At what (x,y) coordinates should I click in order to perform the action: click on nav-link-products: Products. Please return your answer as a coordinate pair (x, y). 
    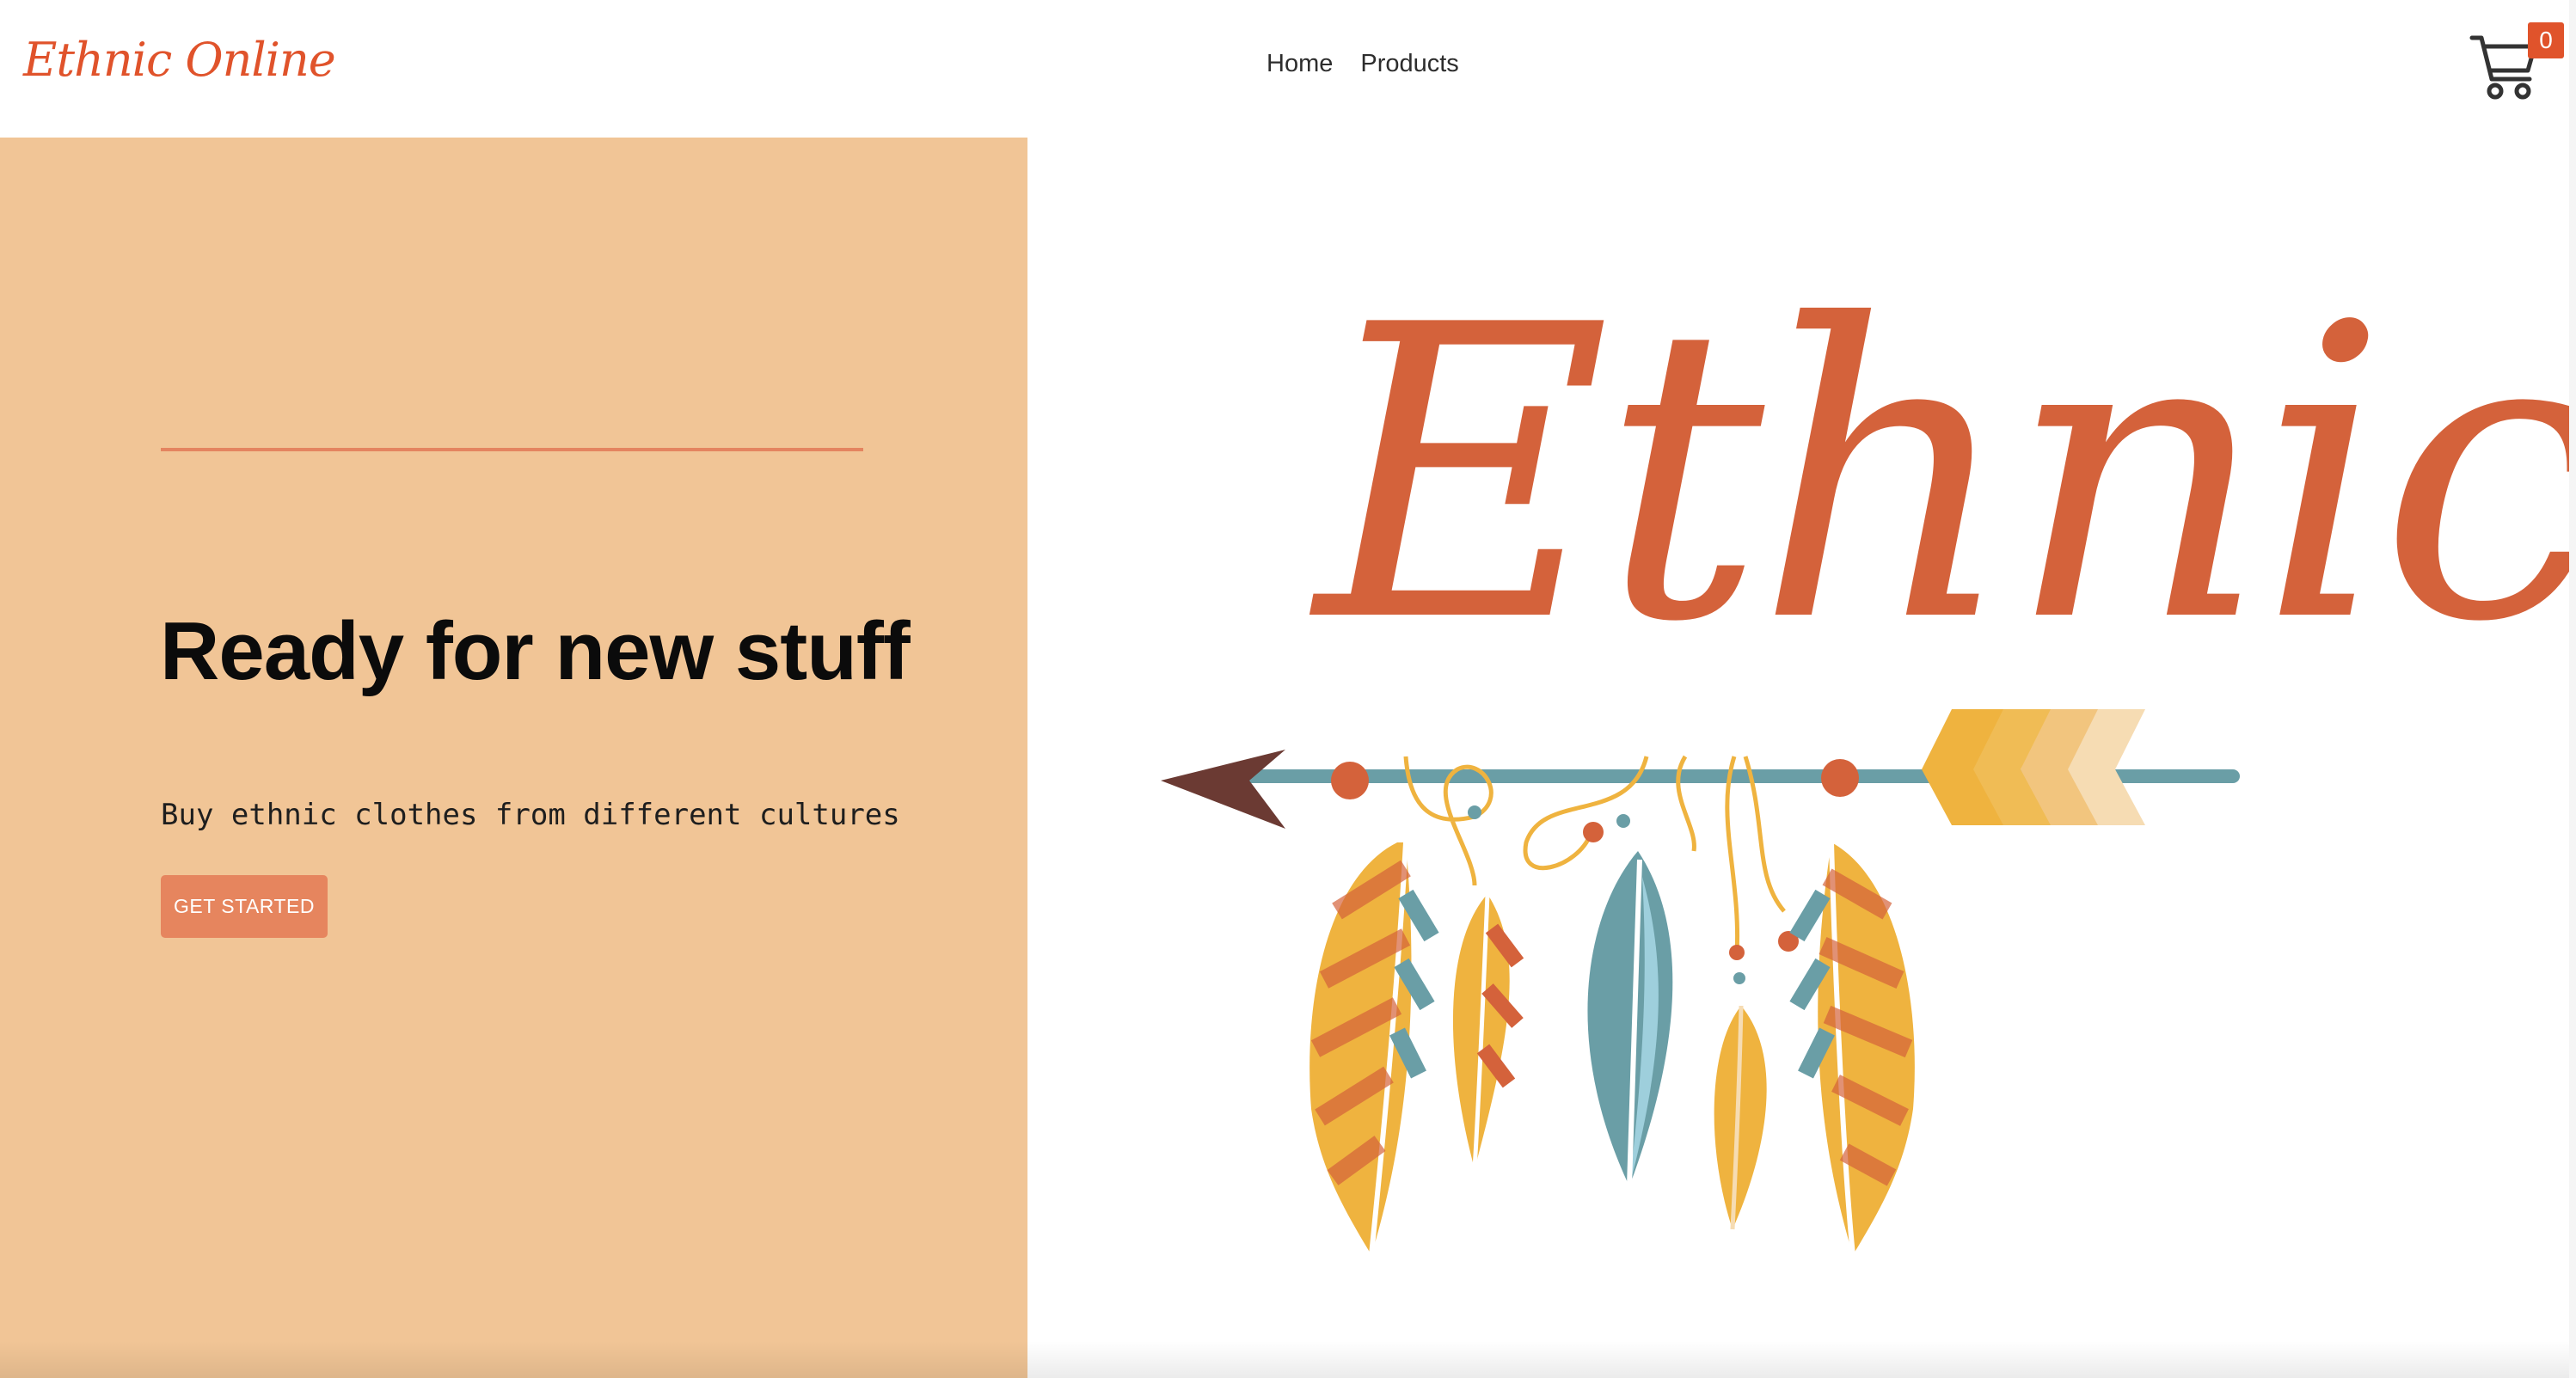
    Looking at the image, I should click on (1409, 64).